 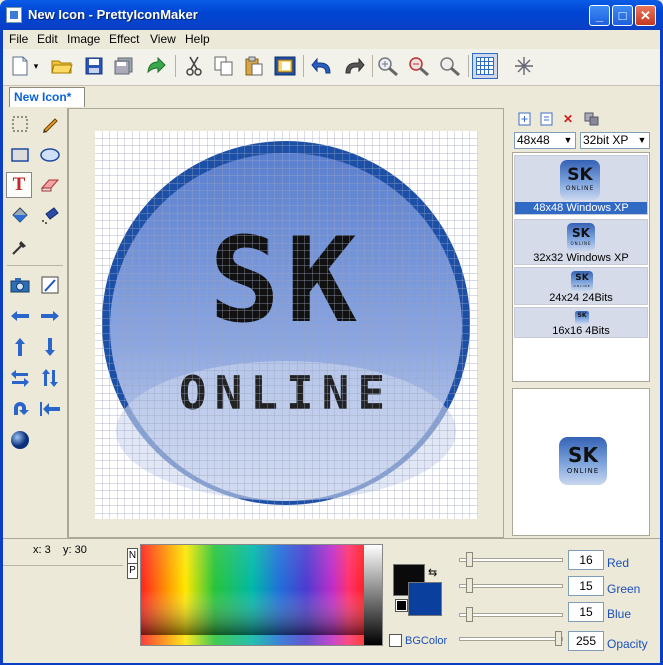 I want to click on grid-icon, so click(x=485, y=66).